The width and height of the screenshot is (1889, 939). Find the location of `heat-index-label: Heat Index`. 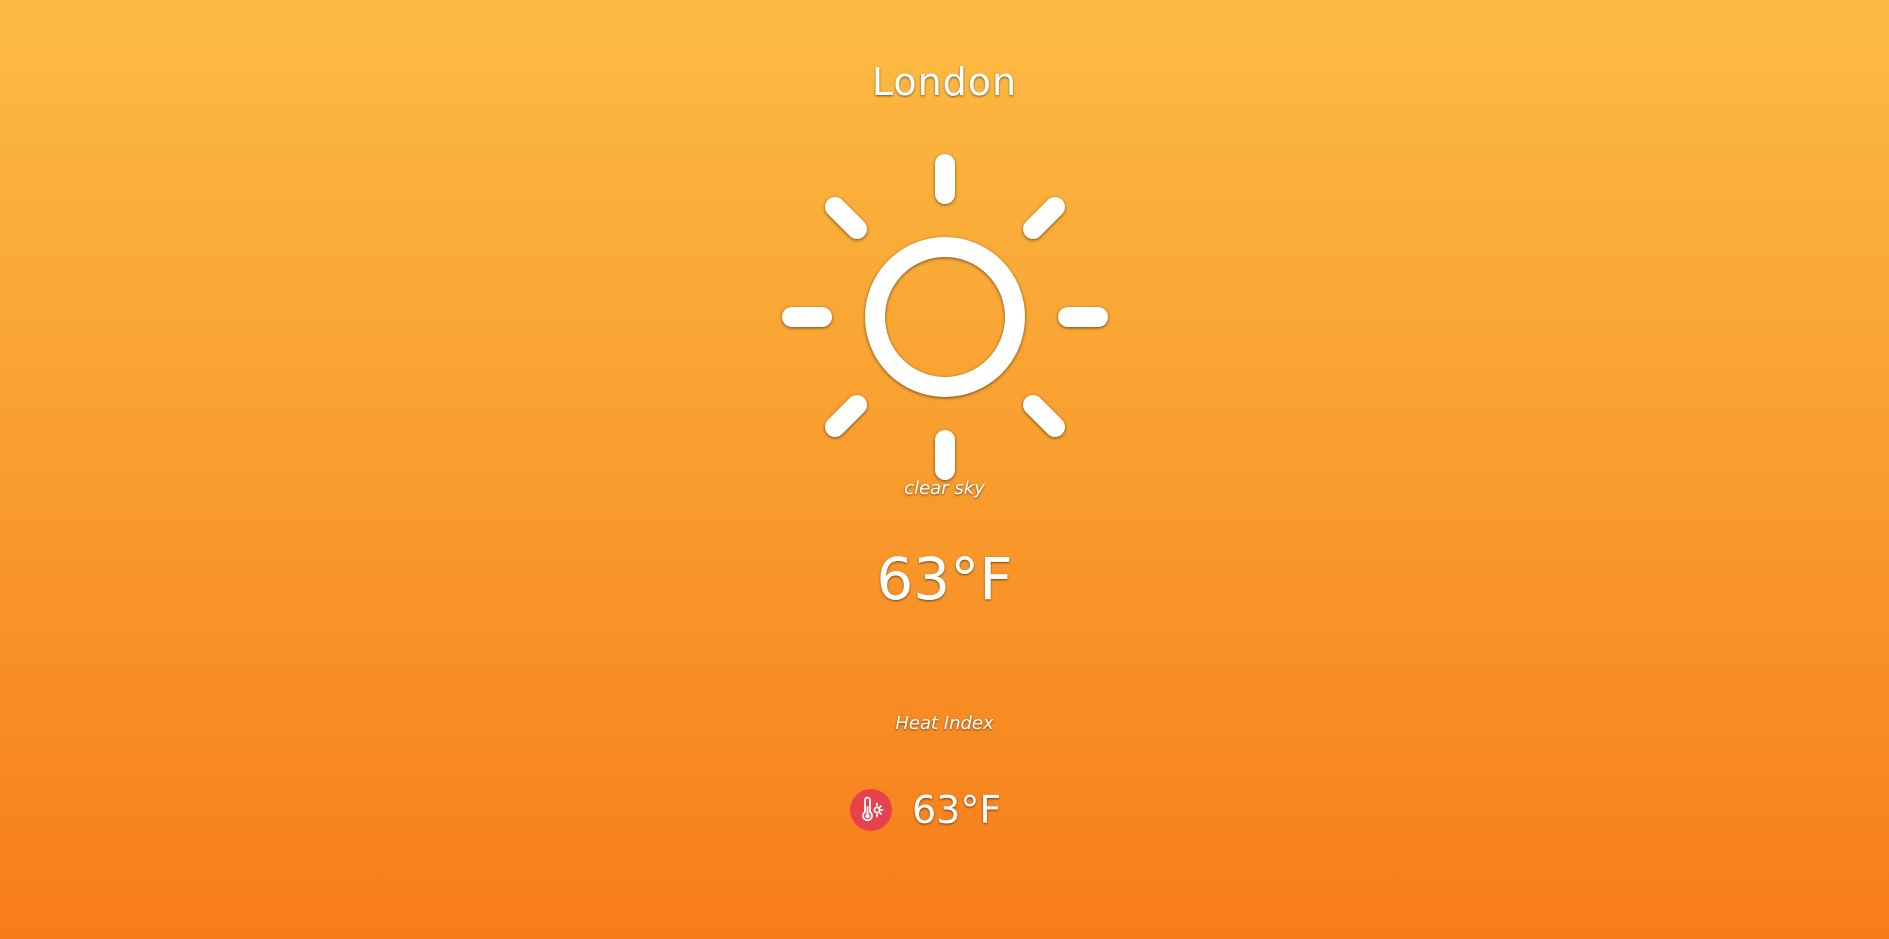

heat-index-label: Heat Index is located at coordinates (944, 723).